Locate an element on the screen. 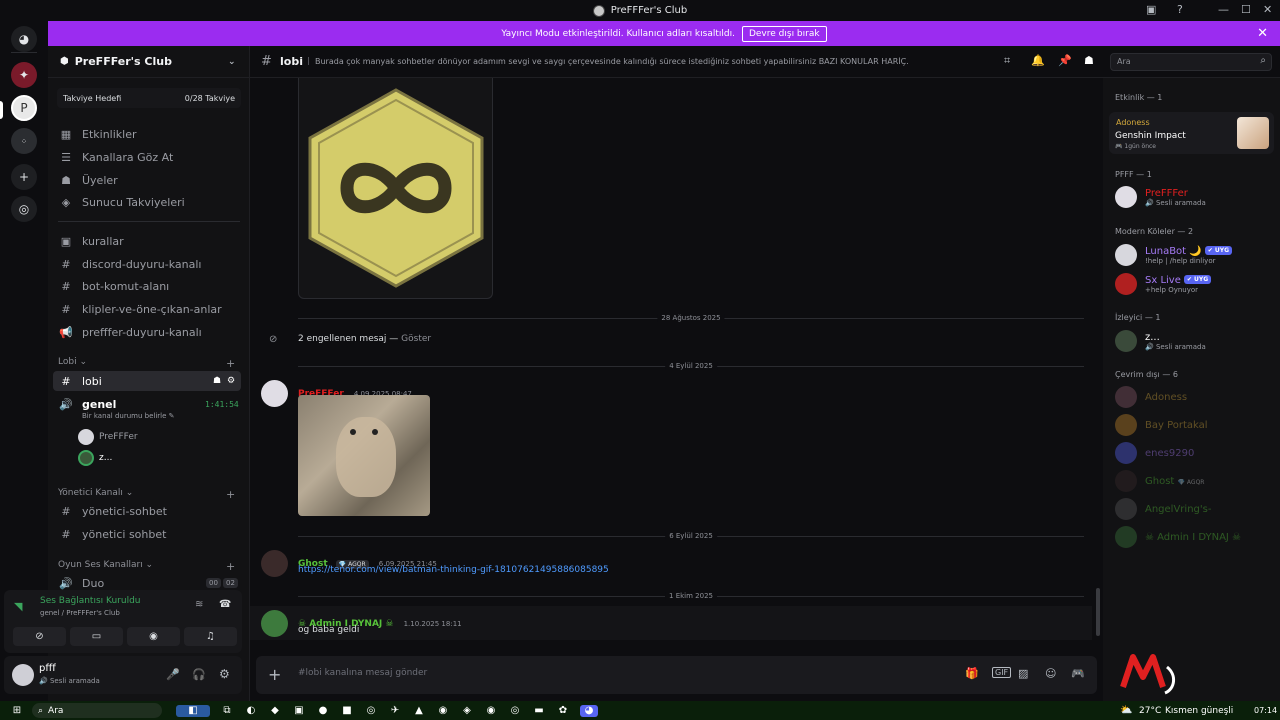  minimize-button: — is located at coordinates (1223, 9).